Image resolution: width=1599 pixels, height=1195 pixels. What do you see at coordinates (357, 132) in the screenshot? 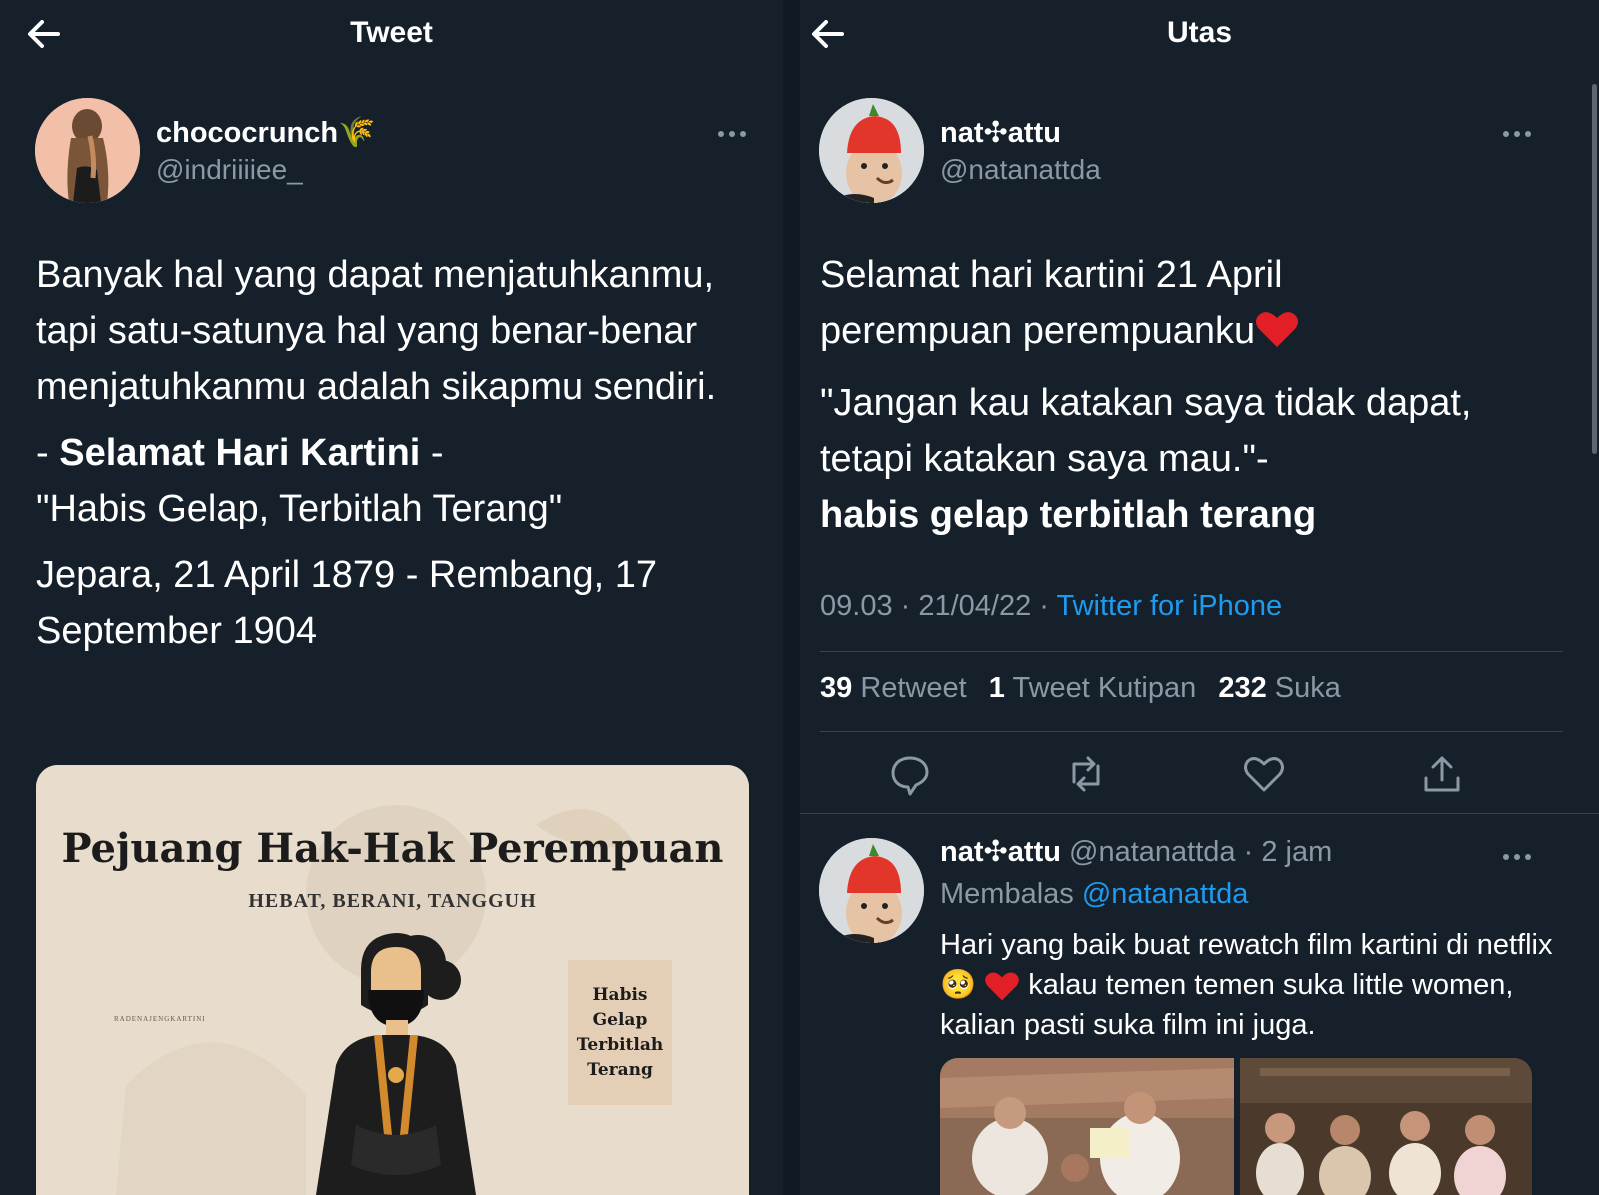
I see `rice-emoji: 🌾` at bounding box center [357, 132].